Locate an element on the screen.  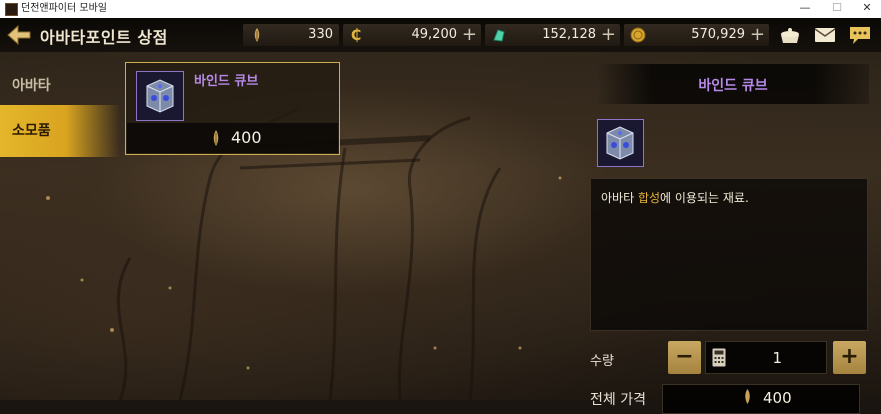
currency-green-gem: 152,128 + is located at coordinates (552, 35).